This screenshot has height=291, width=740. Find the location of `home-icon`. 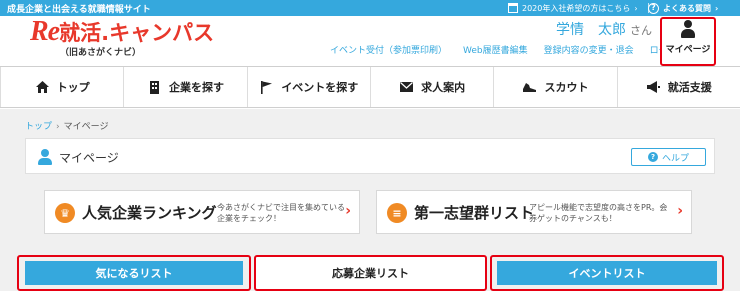

home-icon is located at coordinates (42, 87).